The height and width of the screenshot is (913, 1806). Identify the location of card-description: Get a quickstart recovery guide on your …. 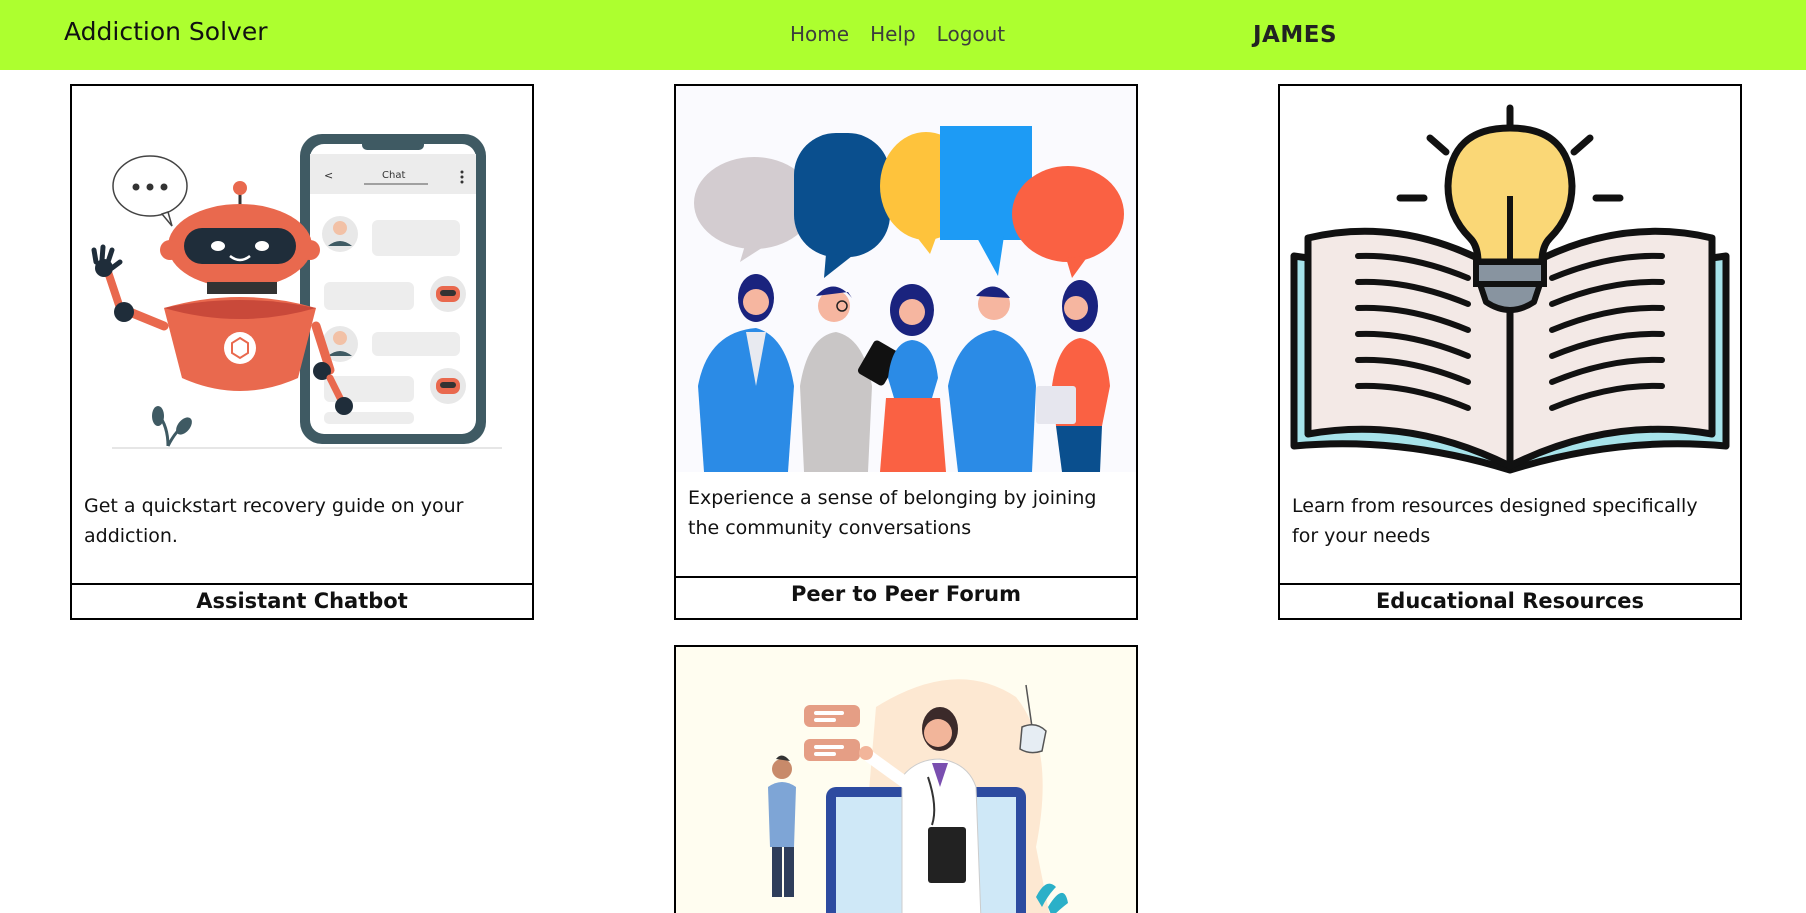
(274, 521).